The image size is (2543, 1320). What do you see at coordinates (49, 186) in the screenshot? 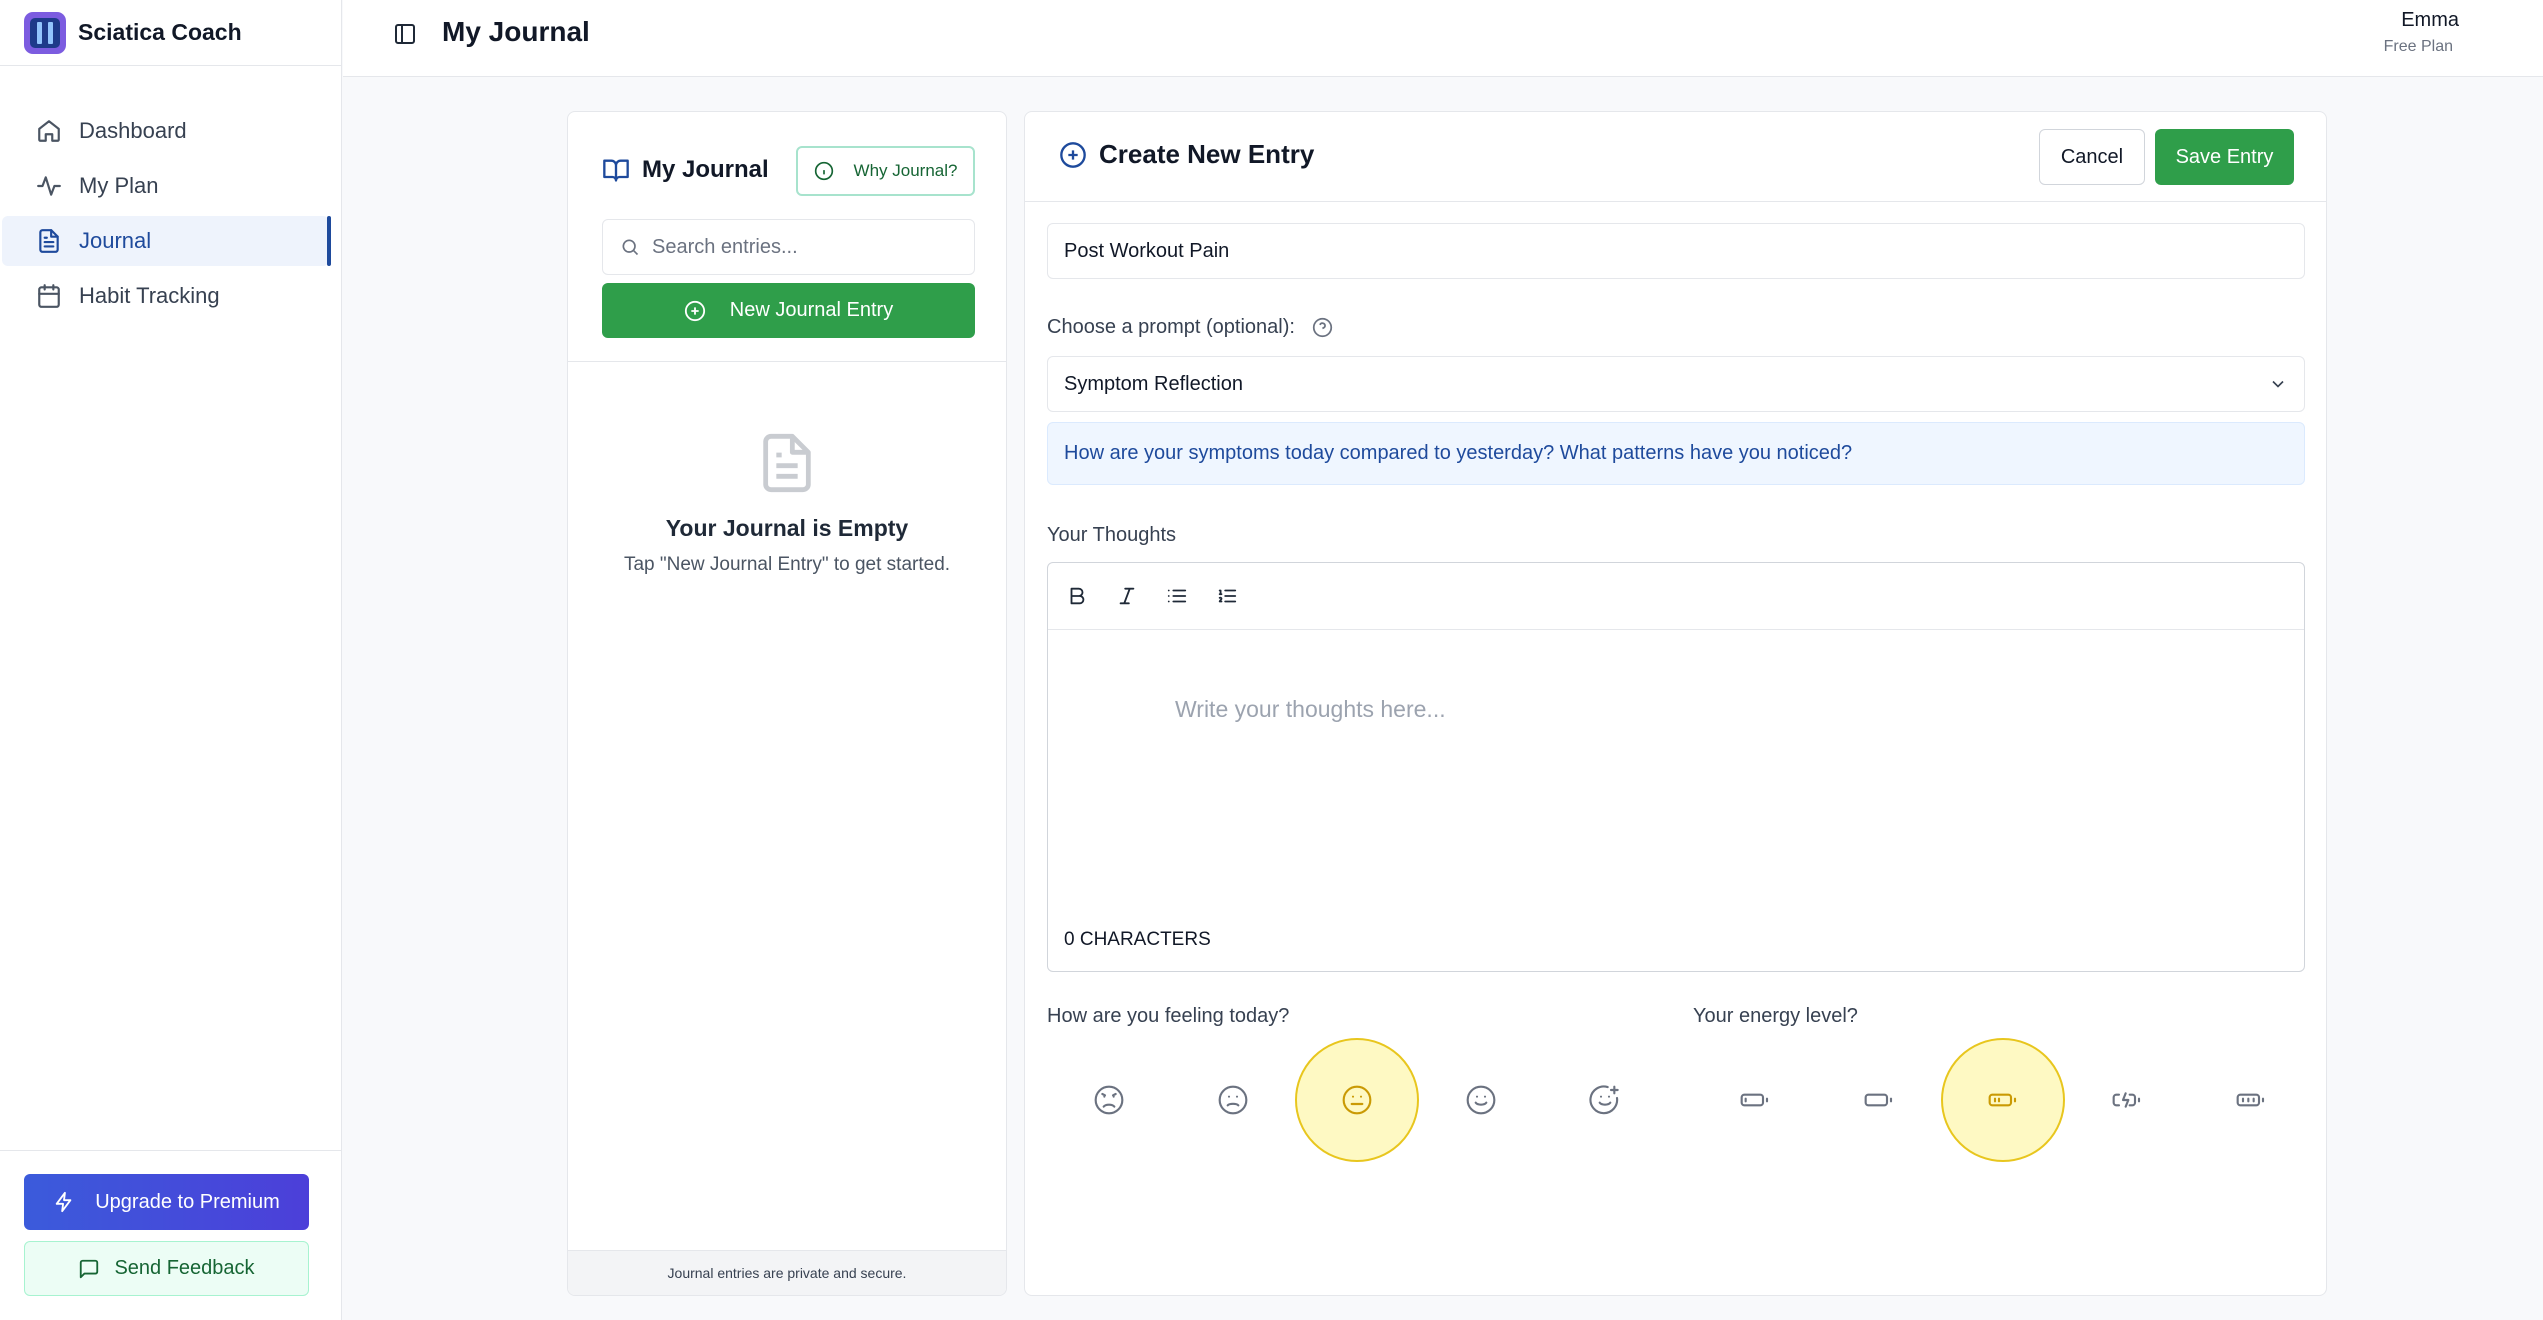
I see `activity-icon` at bounding box center [49, 186].